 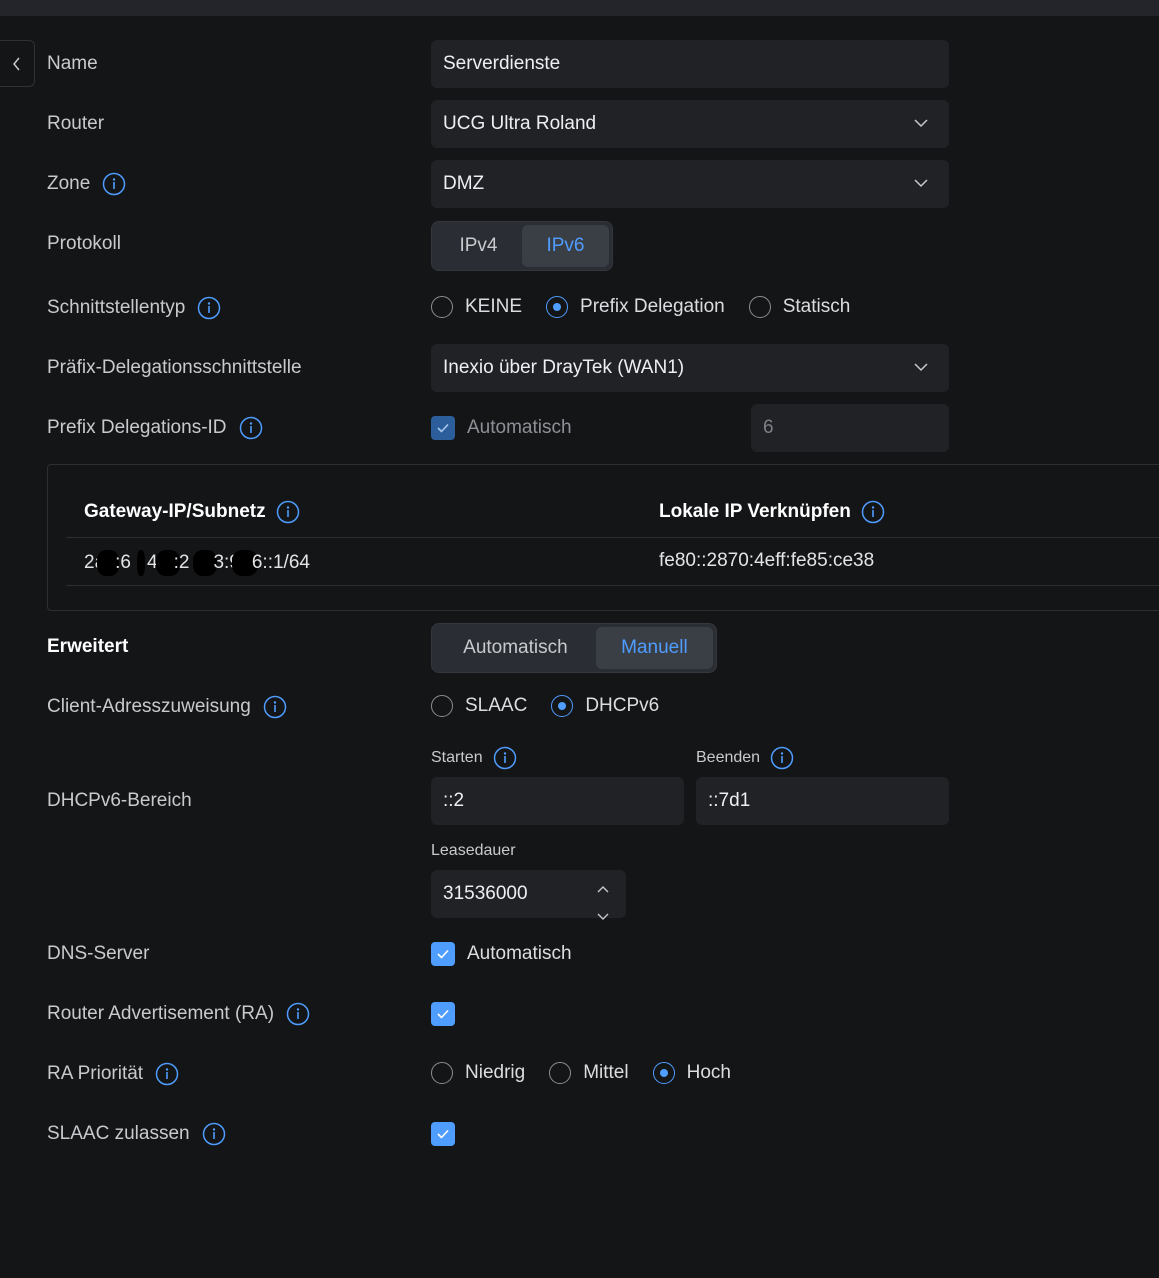 What do you see at coordinates (137, 427) in the screenshot?
I see `pd-id-label-text: Prefix Delegations-ID` at bounding box center [137, 427].